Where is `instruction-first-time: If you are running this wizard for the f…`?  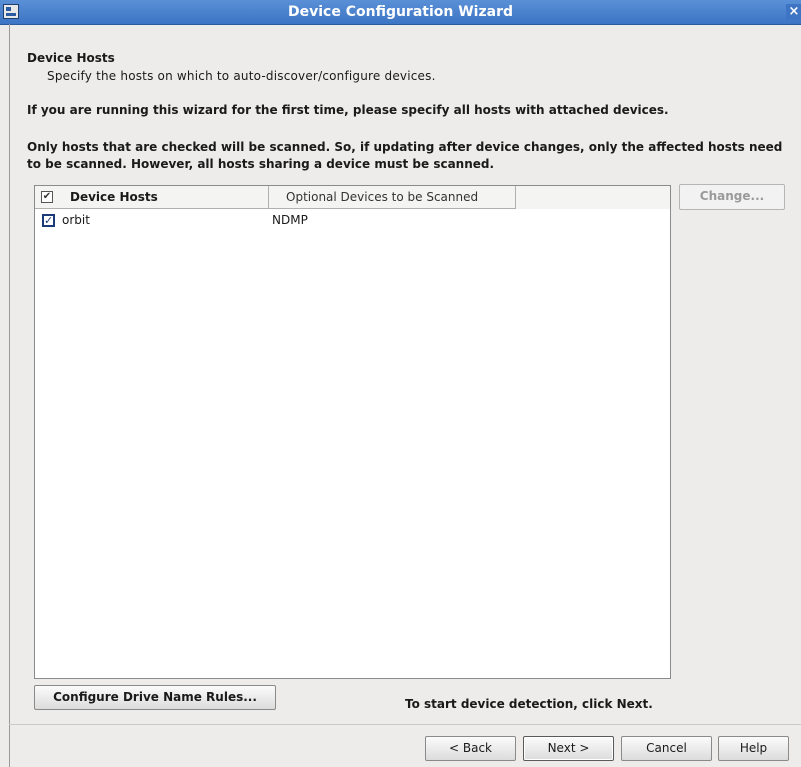 instruction-first-time: If you are running this wizard for the f… is located at coordinates (348, 110).